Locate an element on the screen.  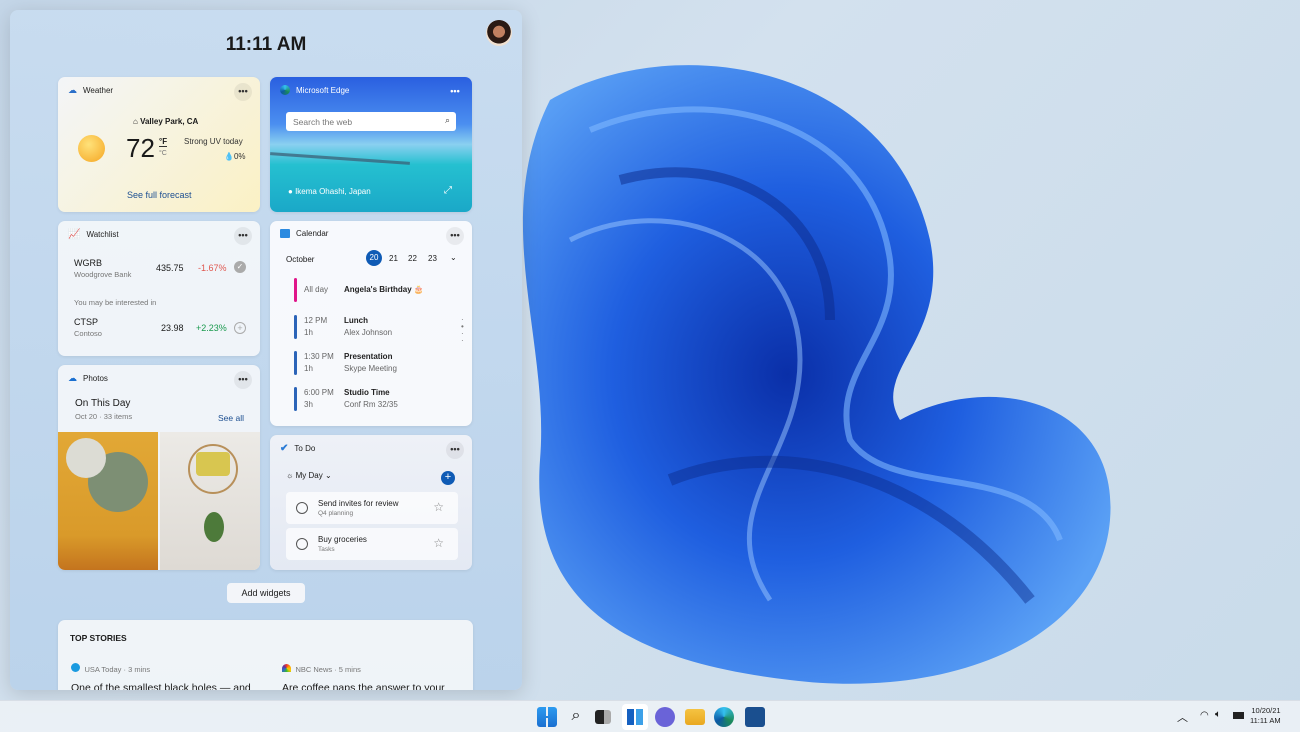
event-detail: Alex Johnson is located at coordinates (368, 332).